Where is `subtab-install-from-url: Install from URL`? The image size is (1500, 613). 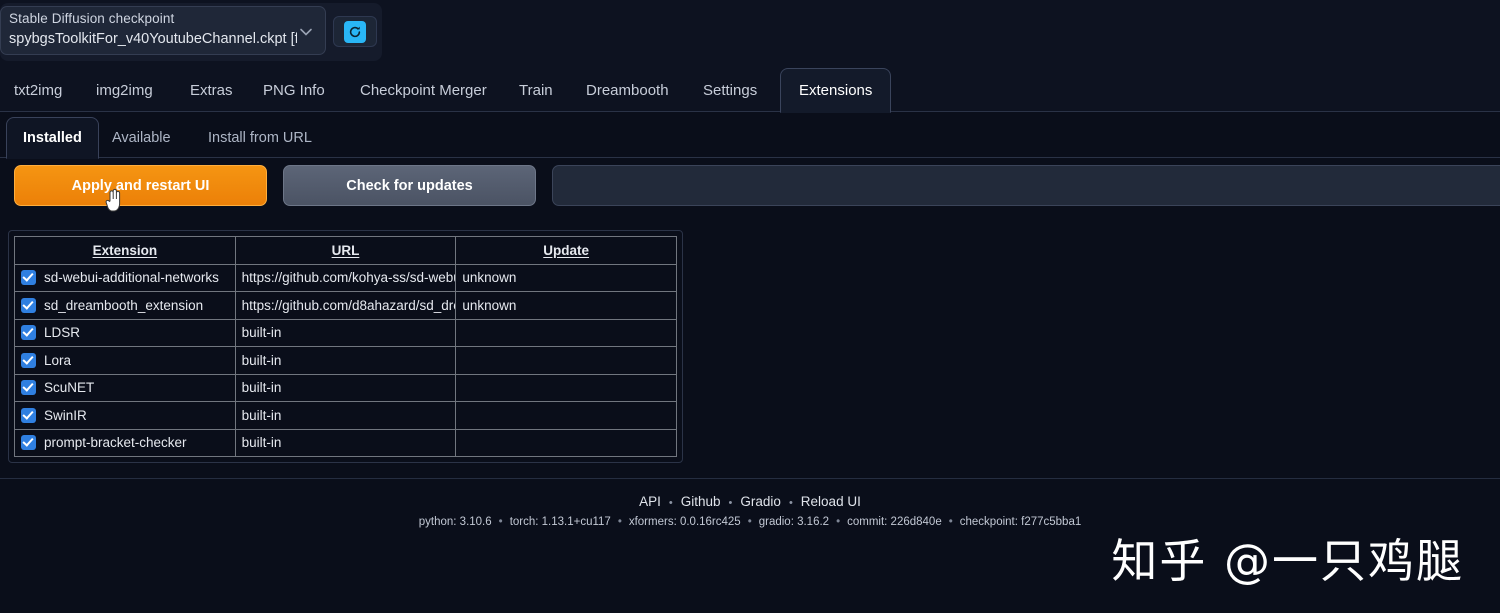 subtab-install-from-url: Install from URL is located at coordinates (260, 137).